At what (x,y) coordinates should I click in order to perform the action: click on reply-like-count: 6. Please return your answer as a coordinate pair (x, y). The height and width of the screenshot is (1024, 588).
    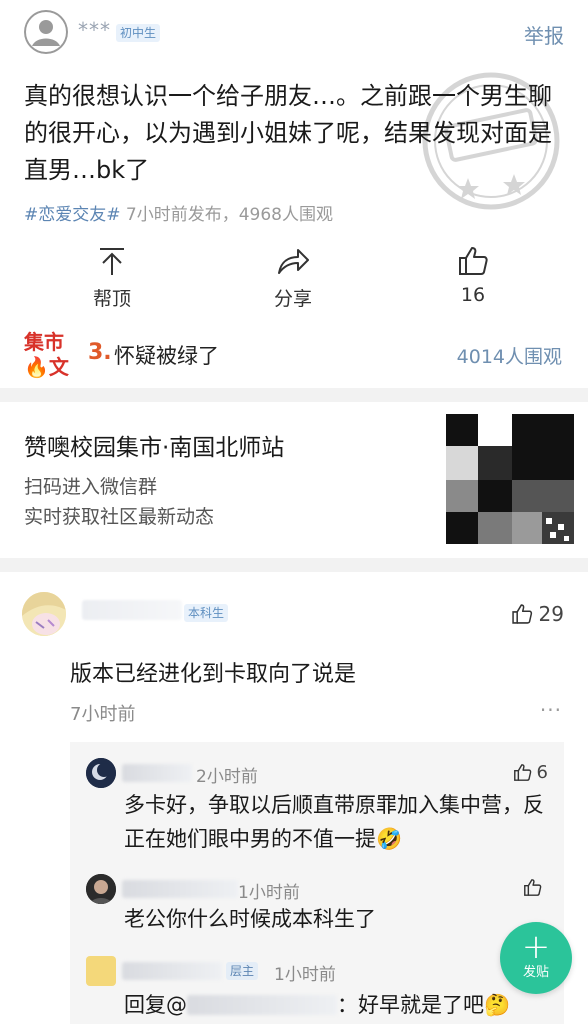
    Looking at the image, I should click on (542, 772).